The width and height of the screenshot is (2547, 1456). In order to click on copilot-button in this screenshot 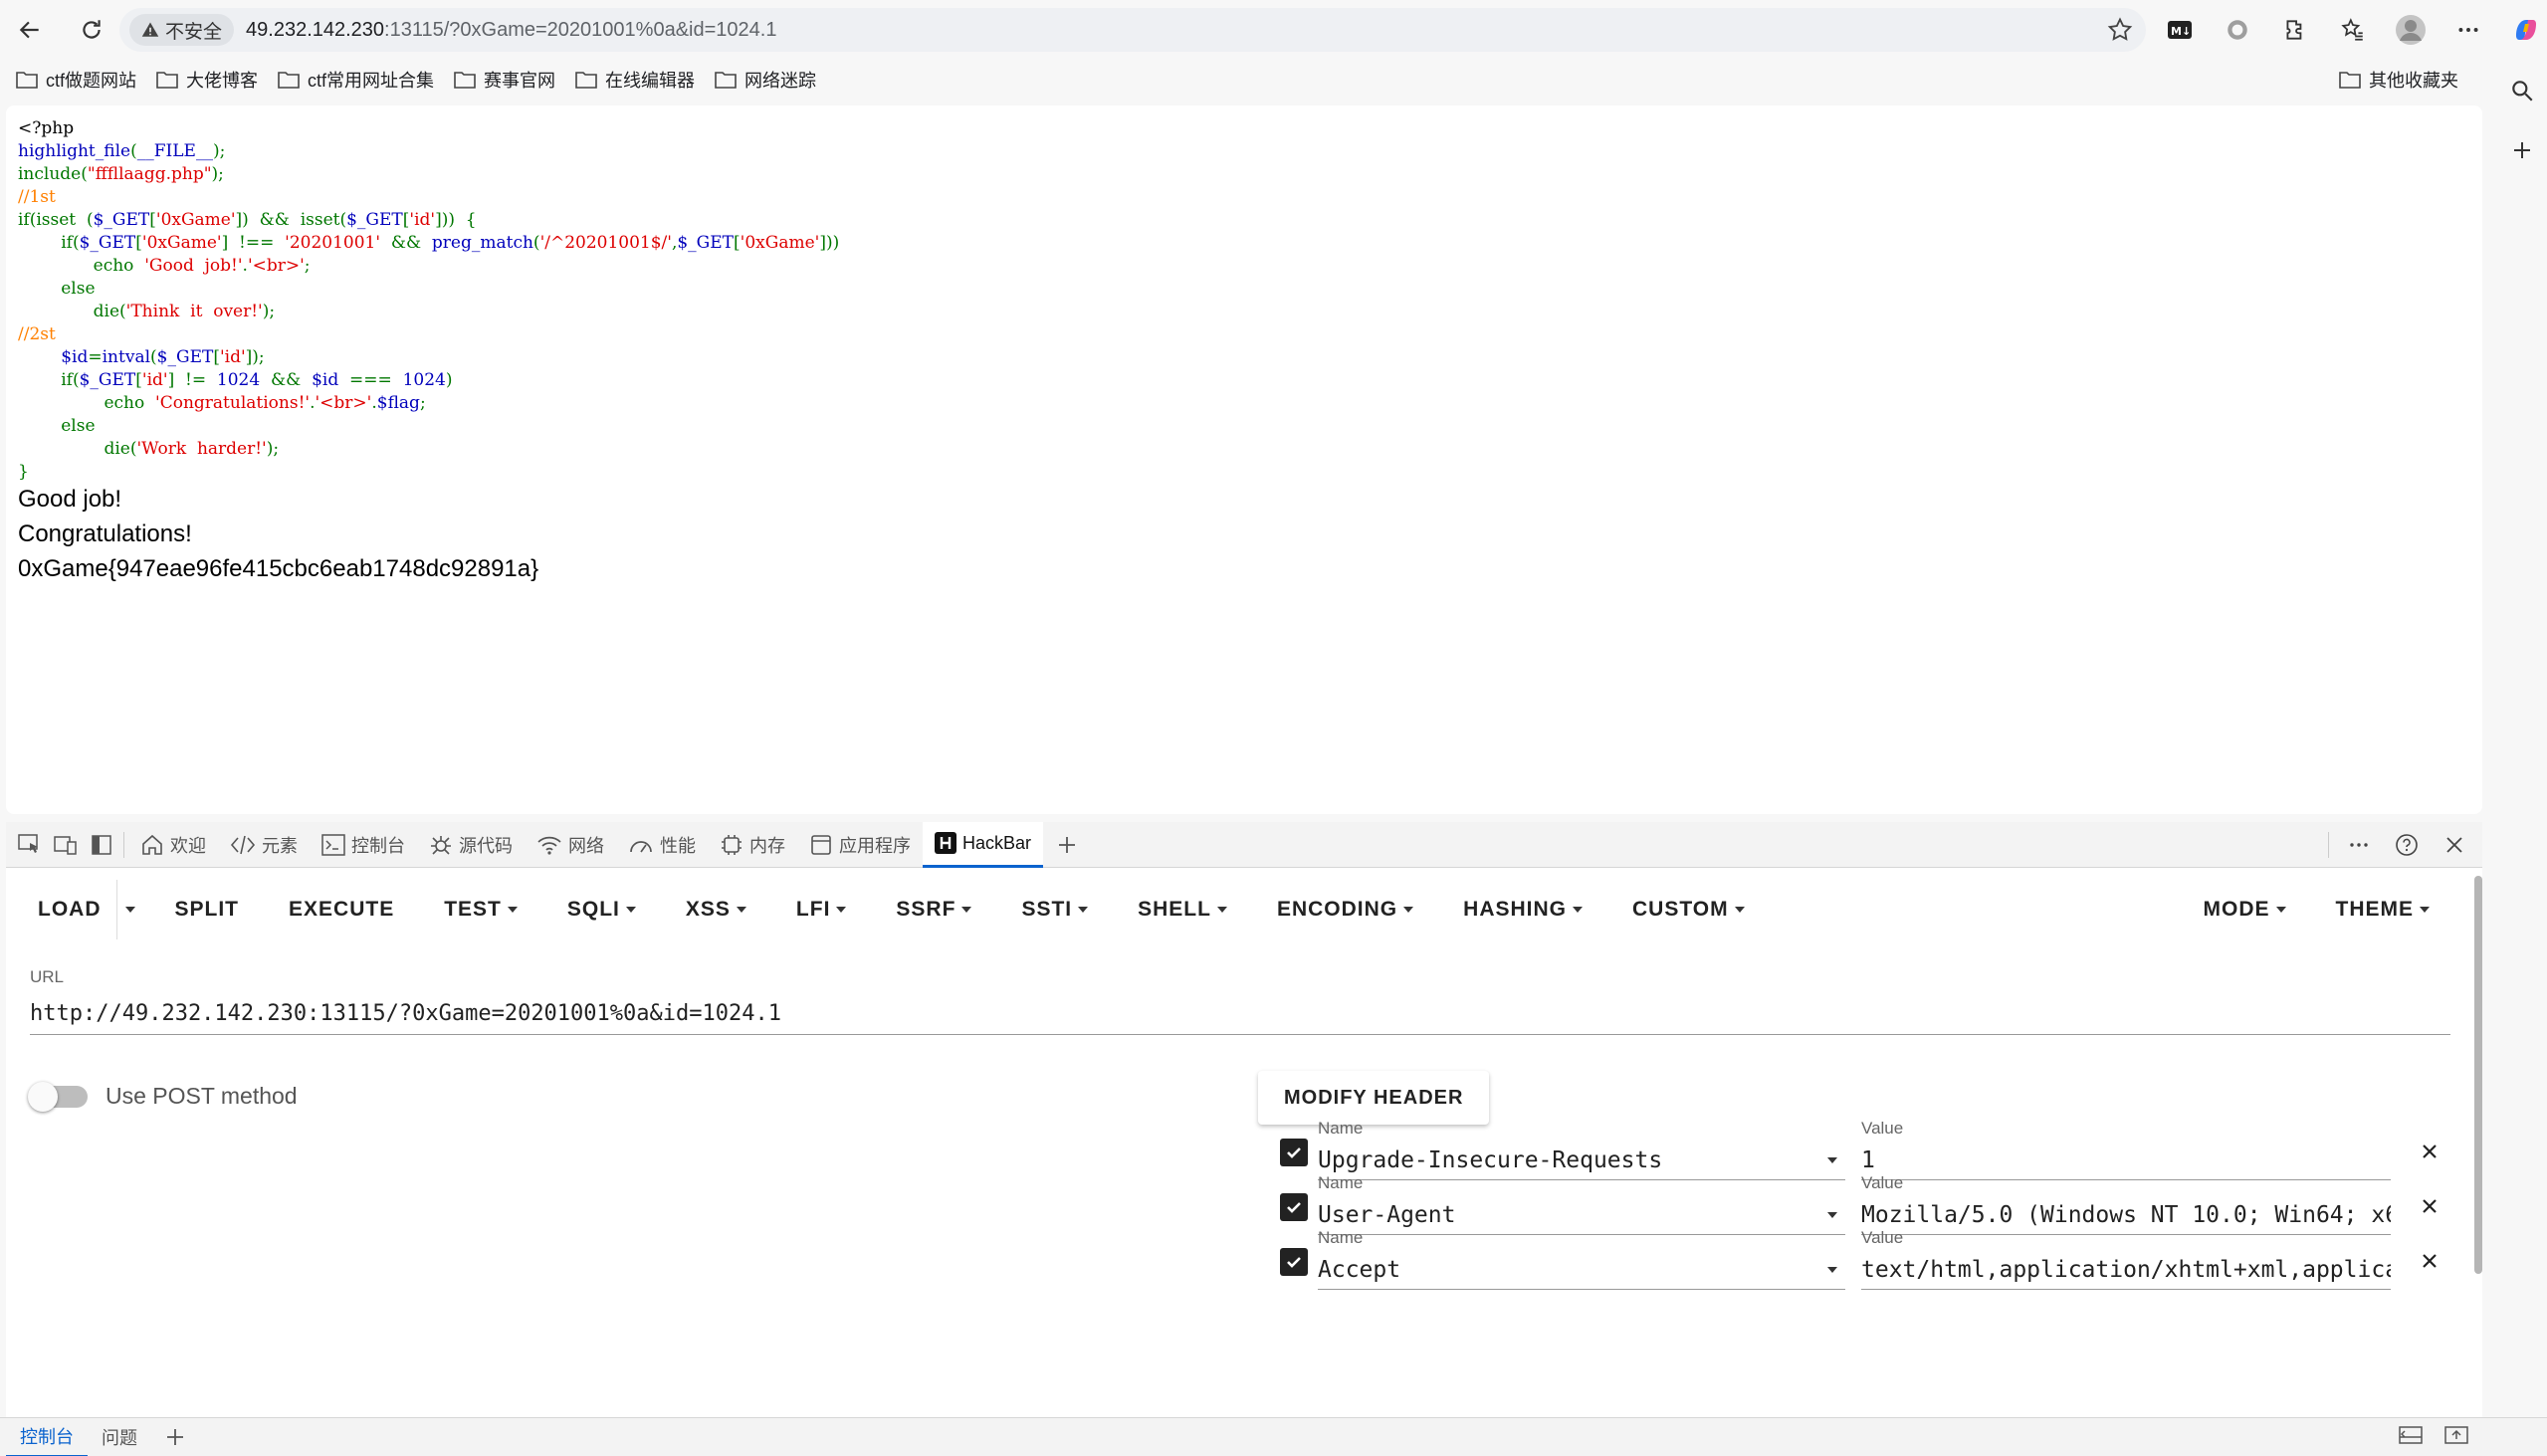, I will do `click(2525, 30)`.